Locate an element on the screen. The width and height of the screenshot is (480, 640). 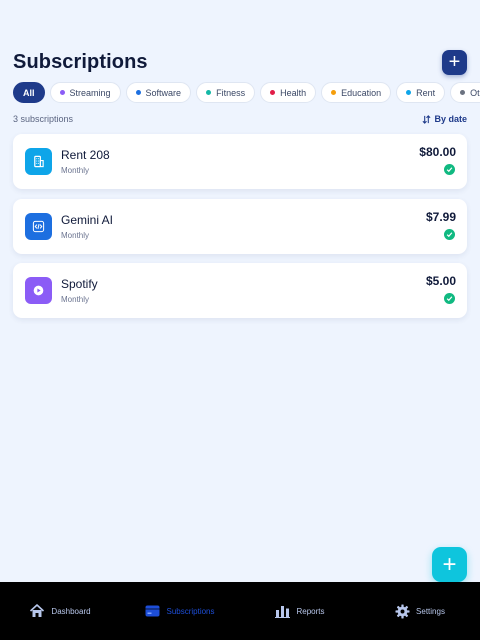
filter-chip-health: Health is located at coordinates (288, 92).